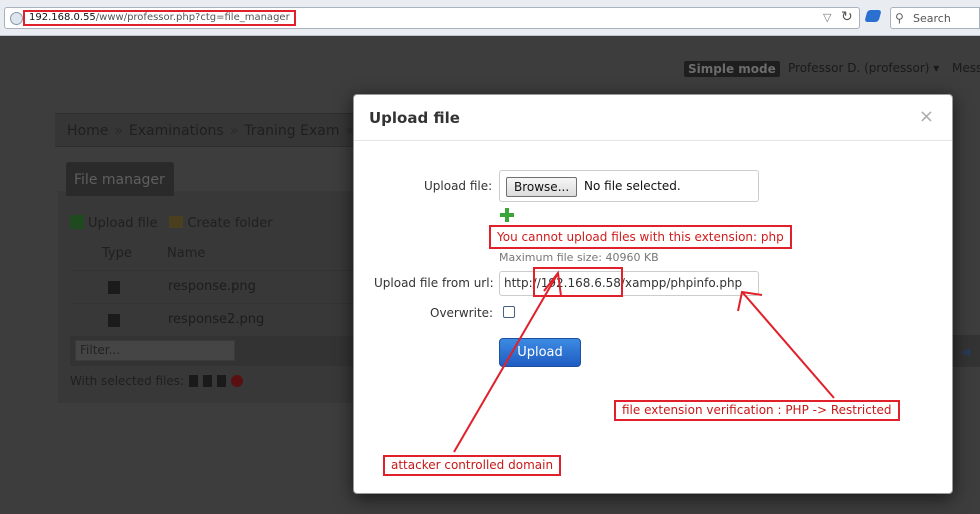 The image size is (980, 514). I want to click on messages-link: Mess, so click(966, 68).